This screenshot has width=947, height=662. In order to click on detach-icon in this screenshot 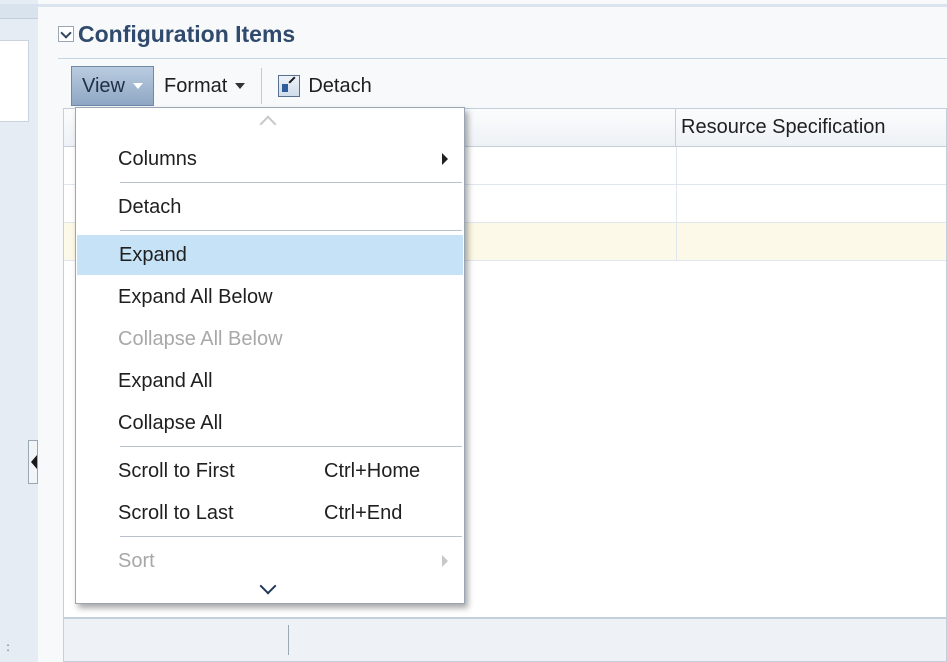, I will do `click(289, 86)`.